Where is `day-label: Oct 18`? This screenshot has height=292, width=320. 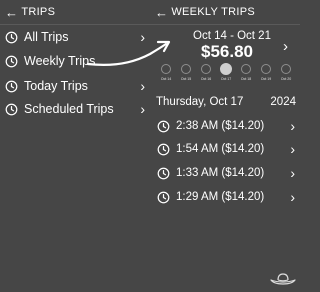
day-label: Oct 18 is located at coordinates (246, 79).